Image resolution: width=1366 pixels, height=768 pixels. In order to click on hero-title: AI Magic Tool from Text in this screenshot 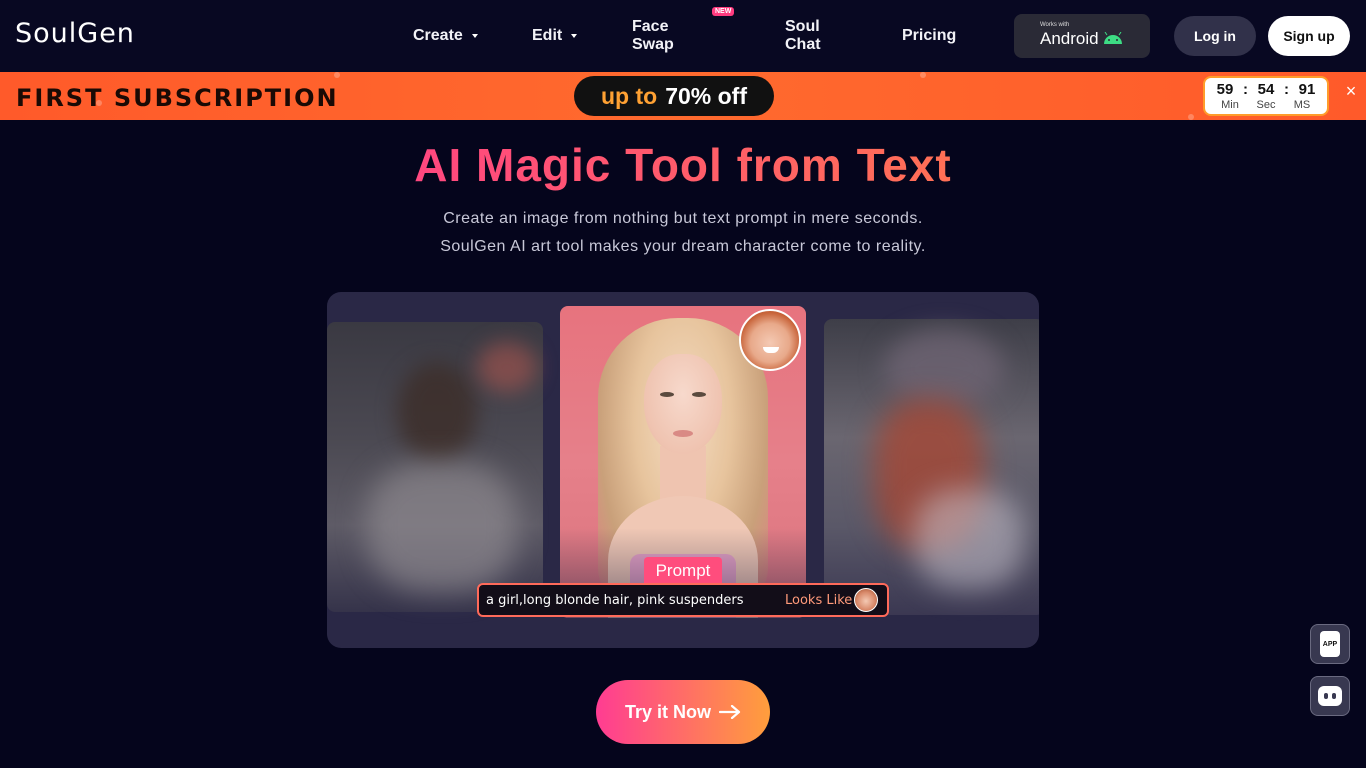, I will do `click(683, 165)`.